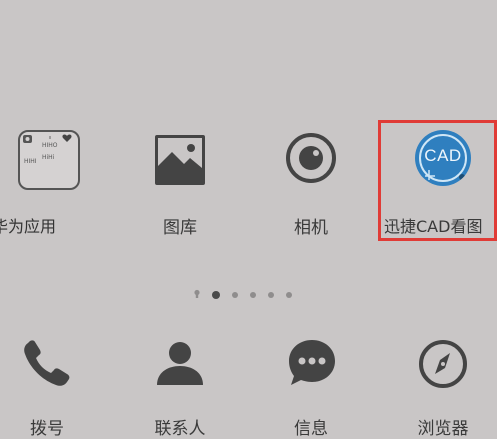 The image size is (497, 439). Describe the element at coordinates (180, 363) in the screenshot. I see `contacts-icon` at that location.